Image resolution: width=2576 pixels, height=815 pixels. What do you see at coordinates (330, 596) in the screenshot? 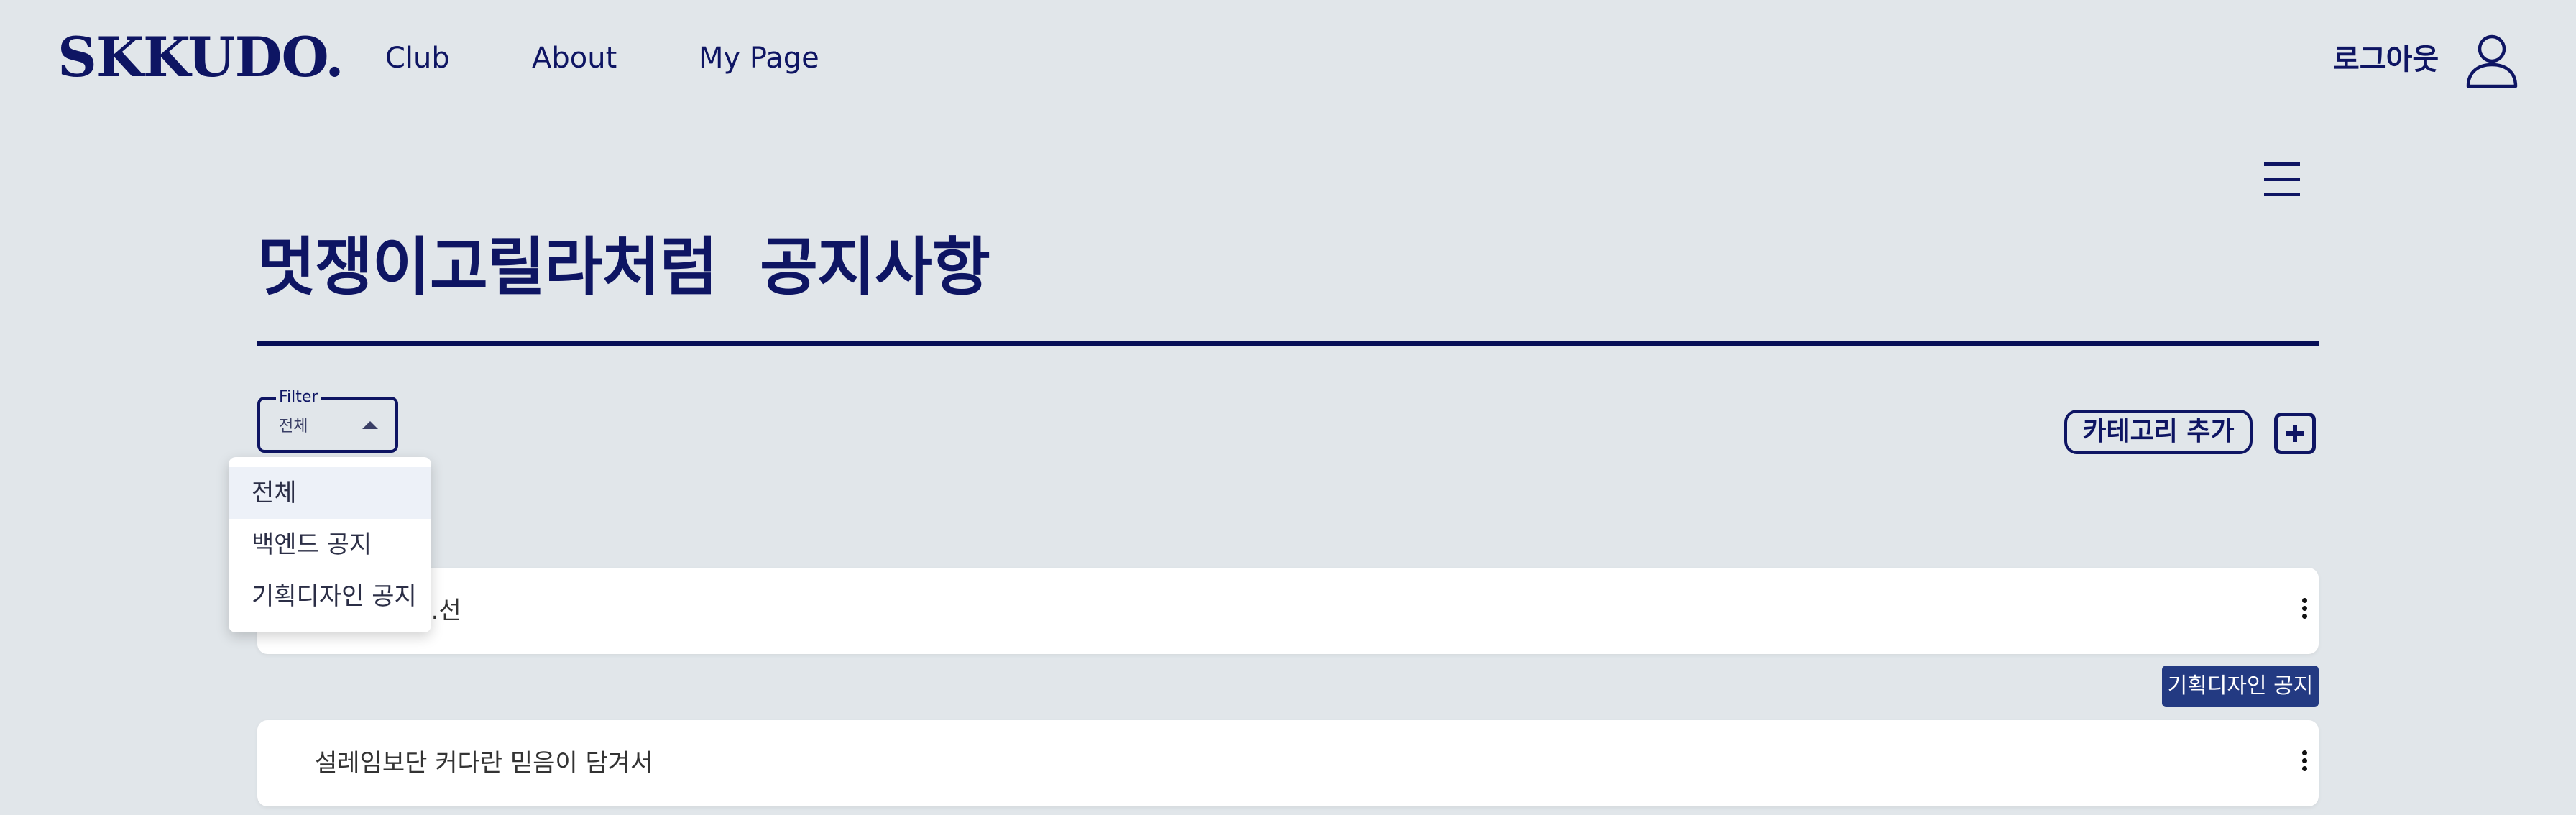
I see `filter-option-design: 기획디자인 공지` at bounding box center [330, 596].